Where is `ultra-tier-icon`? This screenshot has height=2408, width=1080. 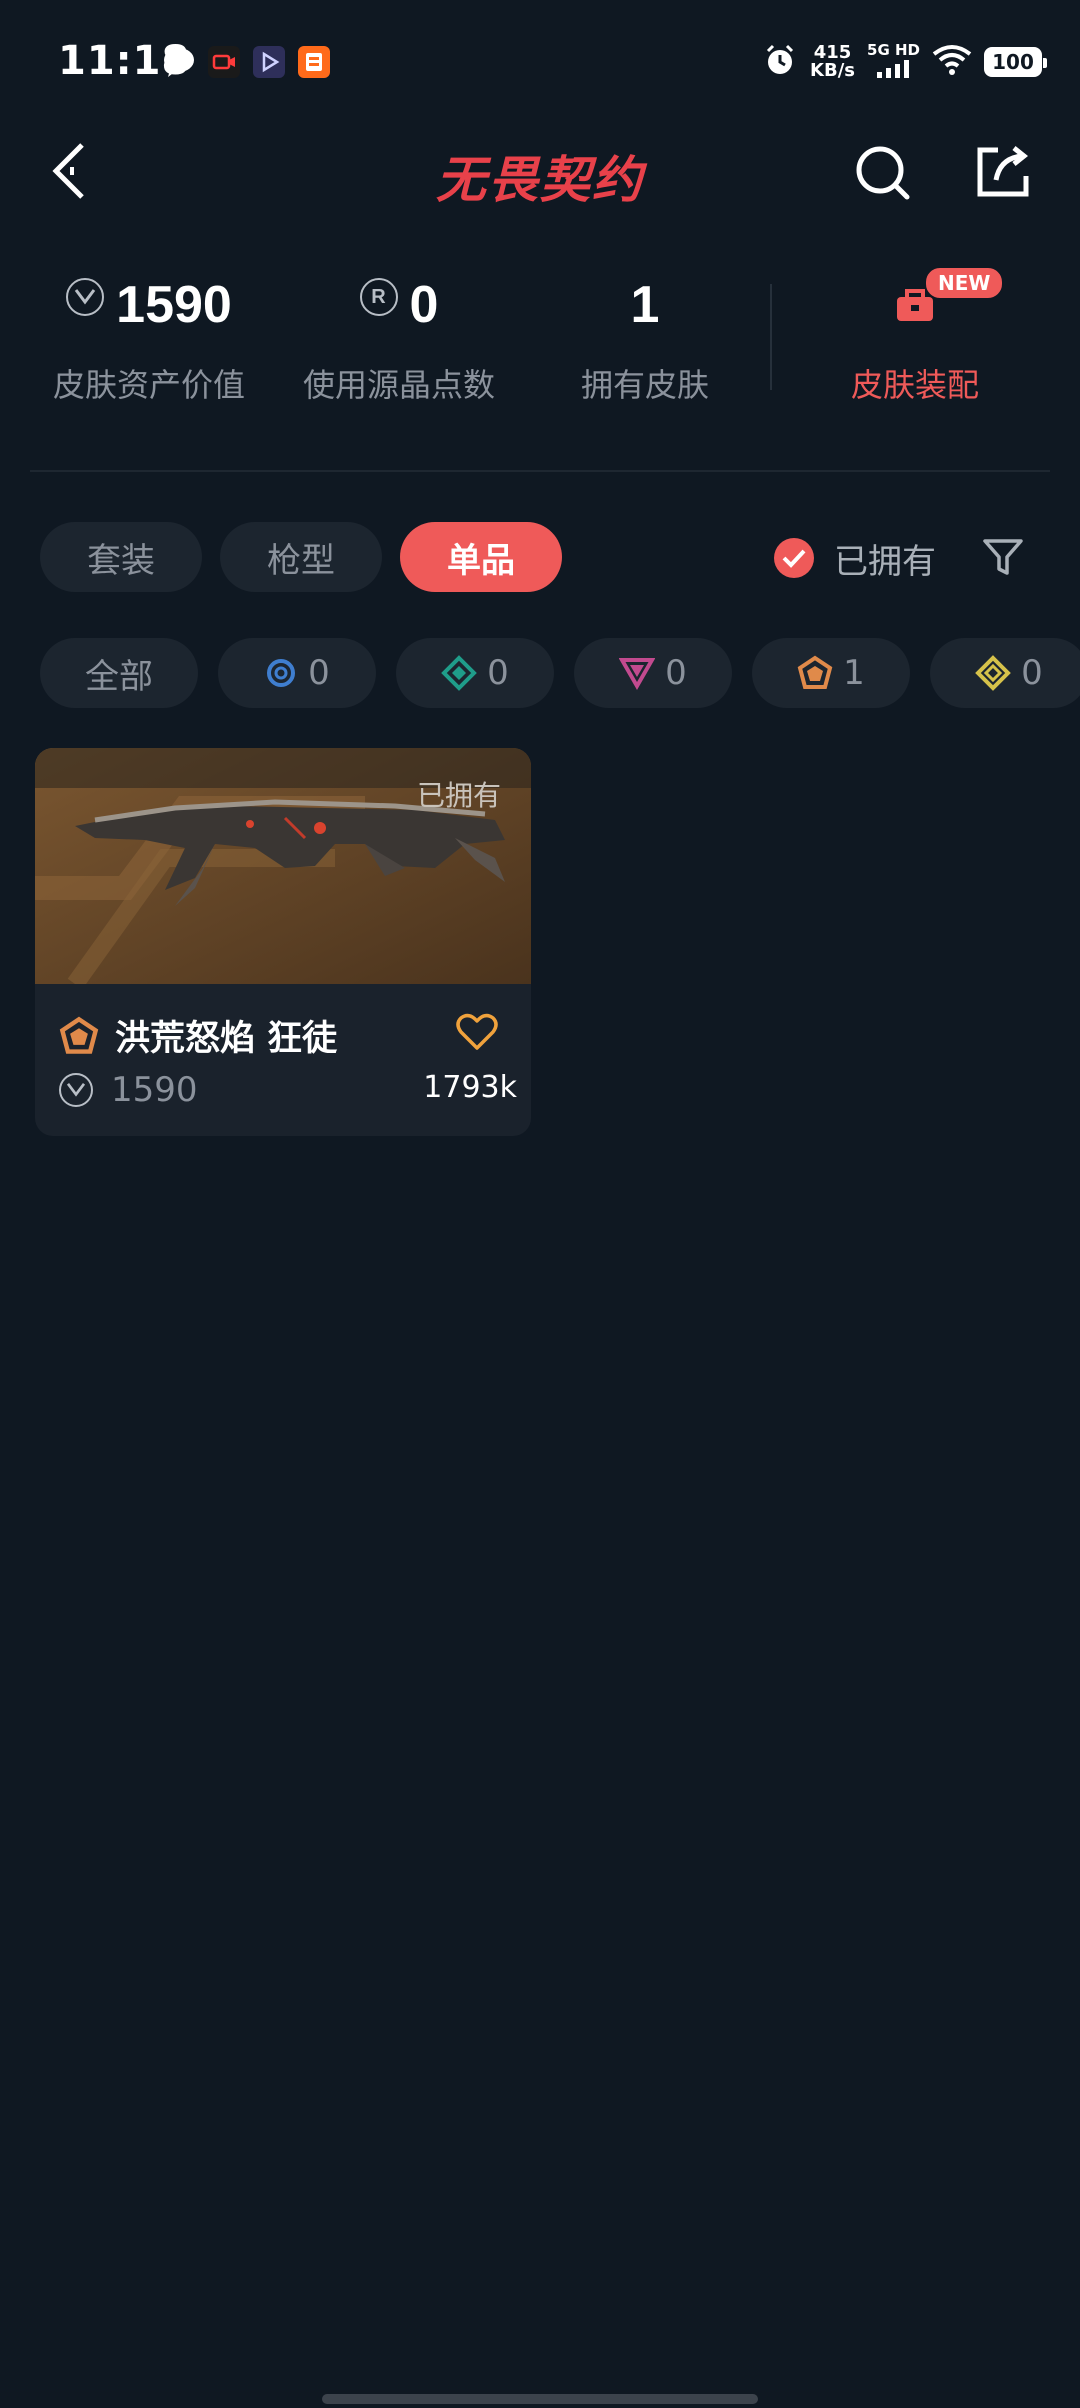
ultra-tier-icon is located at coordinates (993, 673).